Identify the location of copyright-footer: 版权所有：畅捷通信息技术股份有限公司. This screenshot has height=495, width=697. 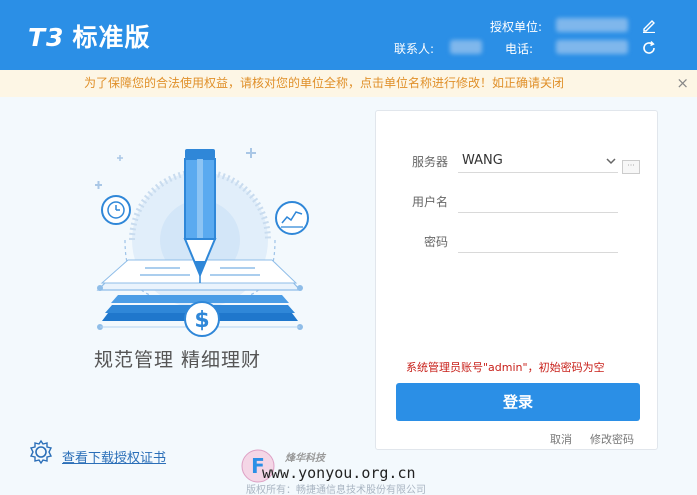
(336, 490).